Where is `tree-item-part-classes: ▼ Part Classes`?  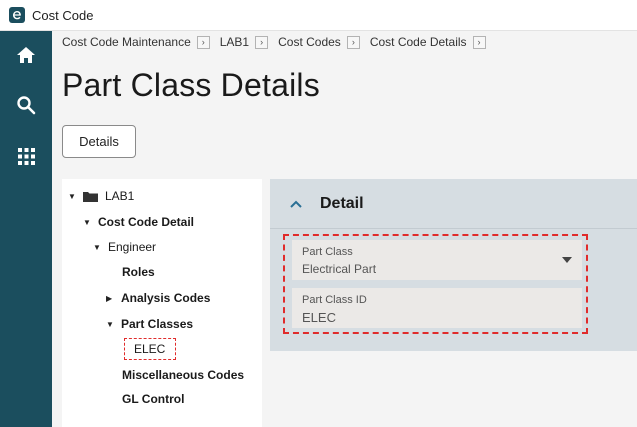 tree-item-part-classes: ▼ Part Classes is located at coordinates (149, 324).